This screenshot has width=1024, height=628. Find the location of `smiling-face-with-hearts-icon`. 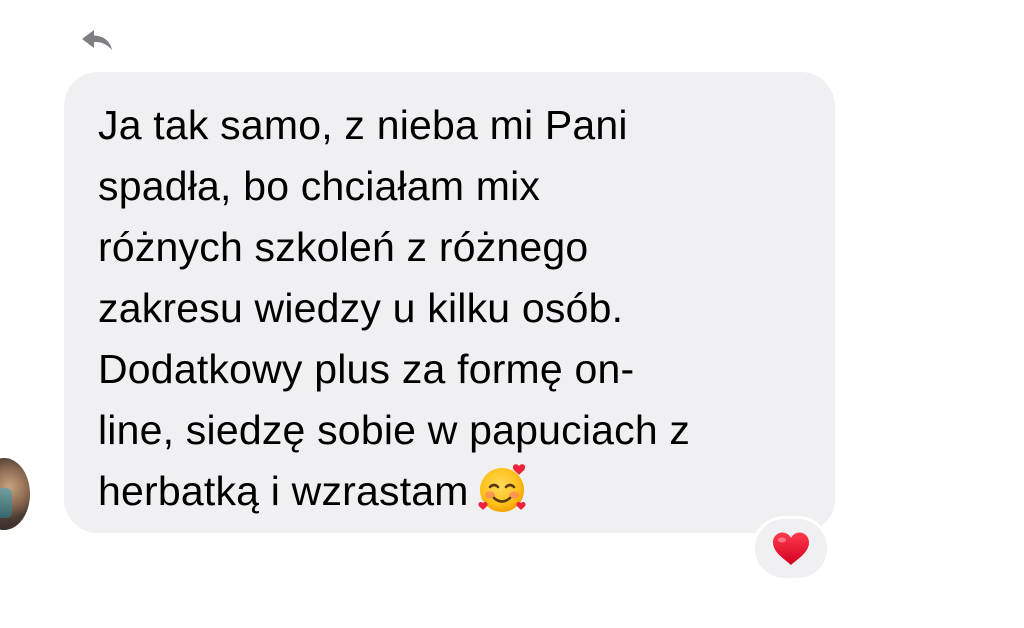

smiling-face-with-hearts-icon is located at coordinates (502, 488).